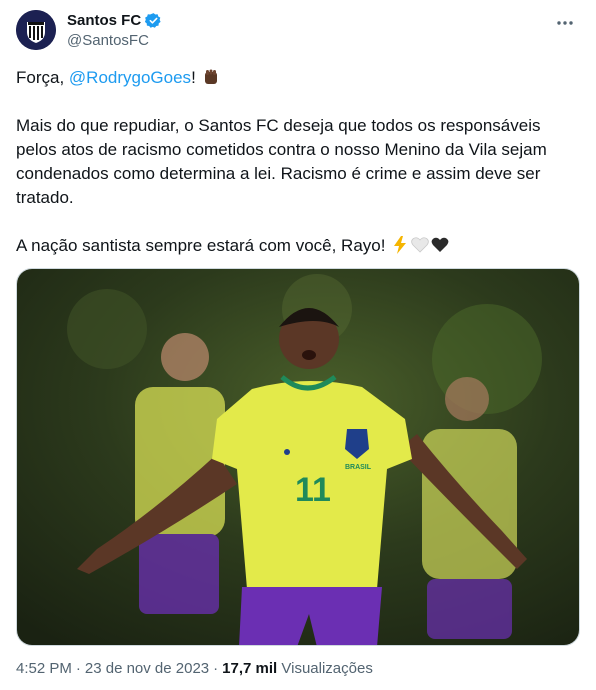 The height and width of the screenshot is (690, 596). I want to click on santos-crest-icon, so click(36, 30).